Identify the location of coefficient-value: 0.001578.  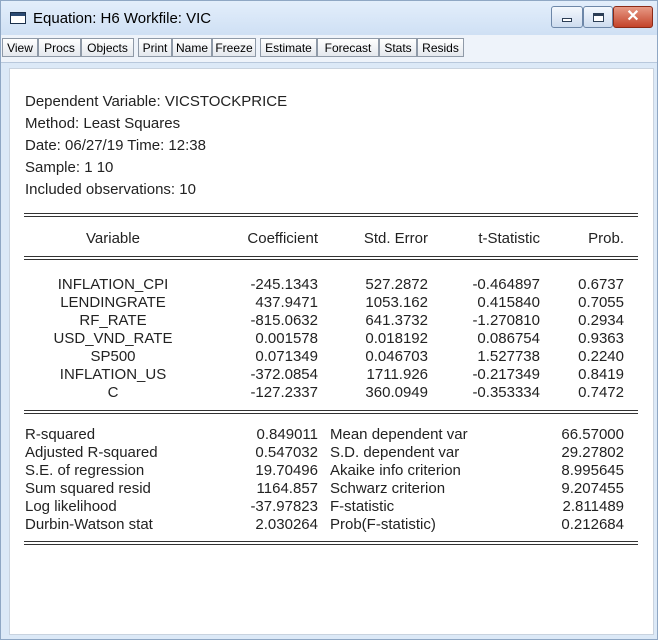
(286, 338).